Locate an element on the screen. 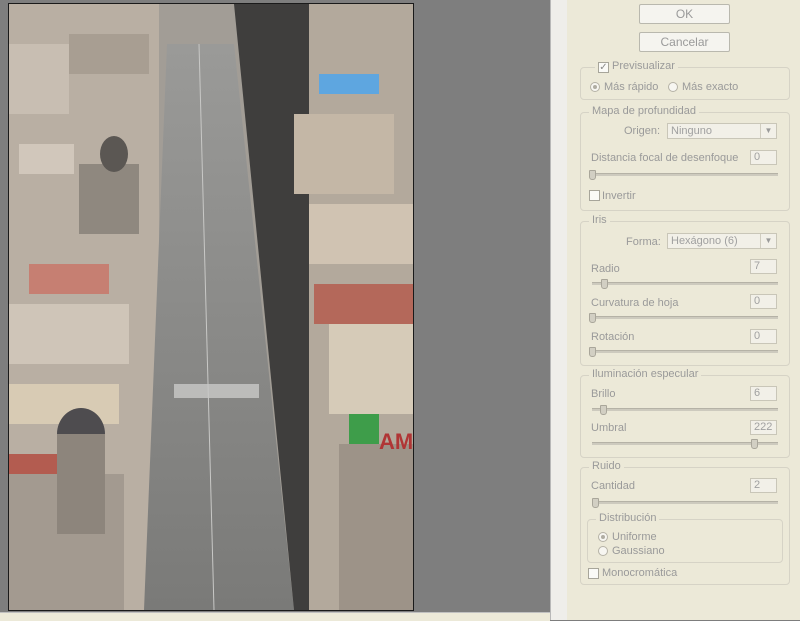  invert-label: Invertir is located at coordinates (619, 196).